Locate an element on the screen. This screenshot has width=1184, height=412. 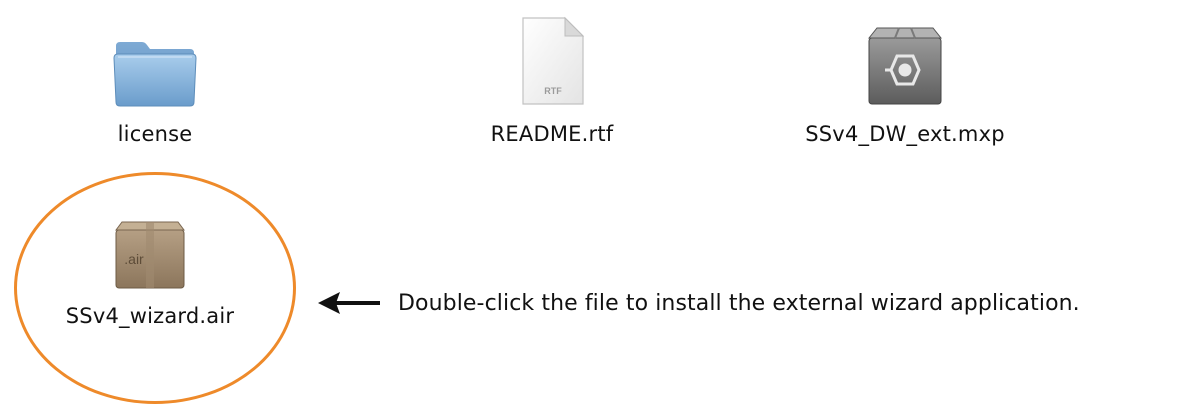
file-name: SSv4_DW_ext.mxp is located at coordinates (905, 134).